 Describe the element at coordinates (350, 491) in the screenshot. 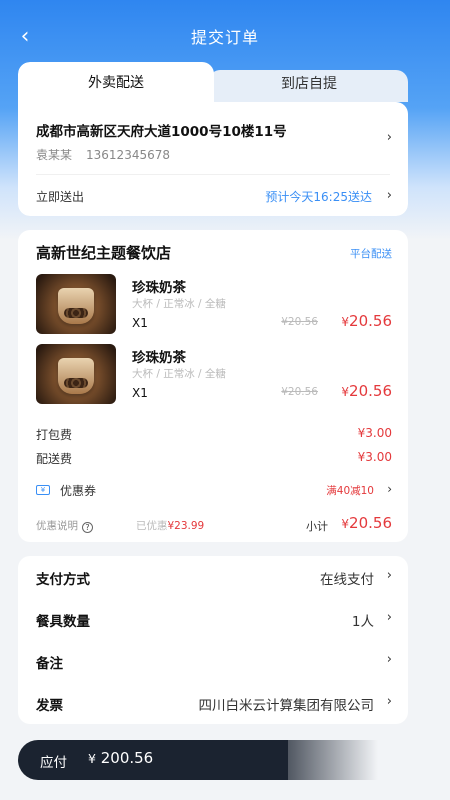

I see `coupon-value: 满40减10` at that location.